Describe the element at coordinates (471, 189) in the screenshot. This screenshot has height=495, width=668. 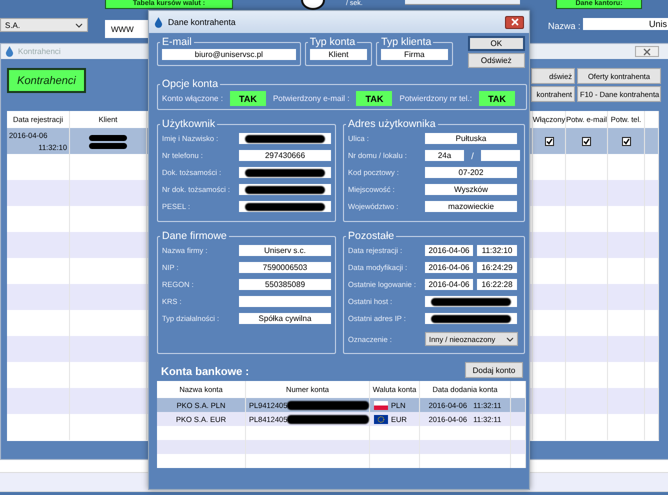
I see `text-field: Wyszków` at that location.